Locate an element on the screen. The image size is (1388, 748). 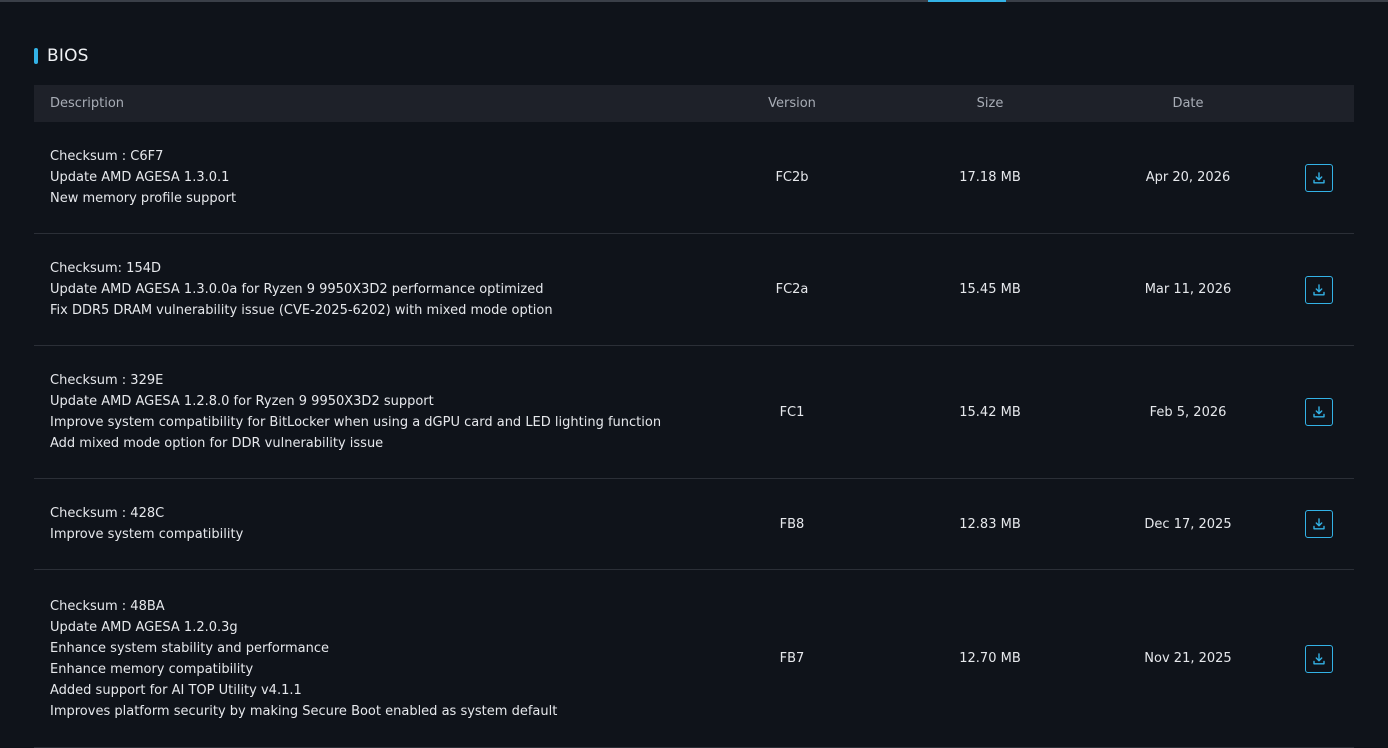
header-description: Description is located at coordinates (87, 103).